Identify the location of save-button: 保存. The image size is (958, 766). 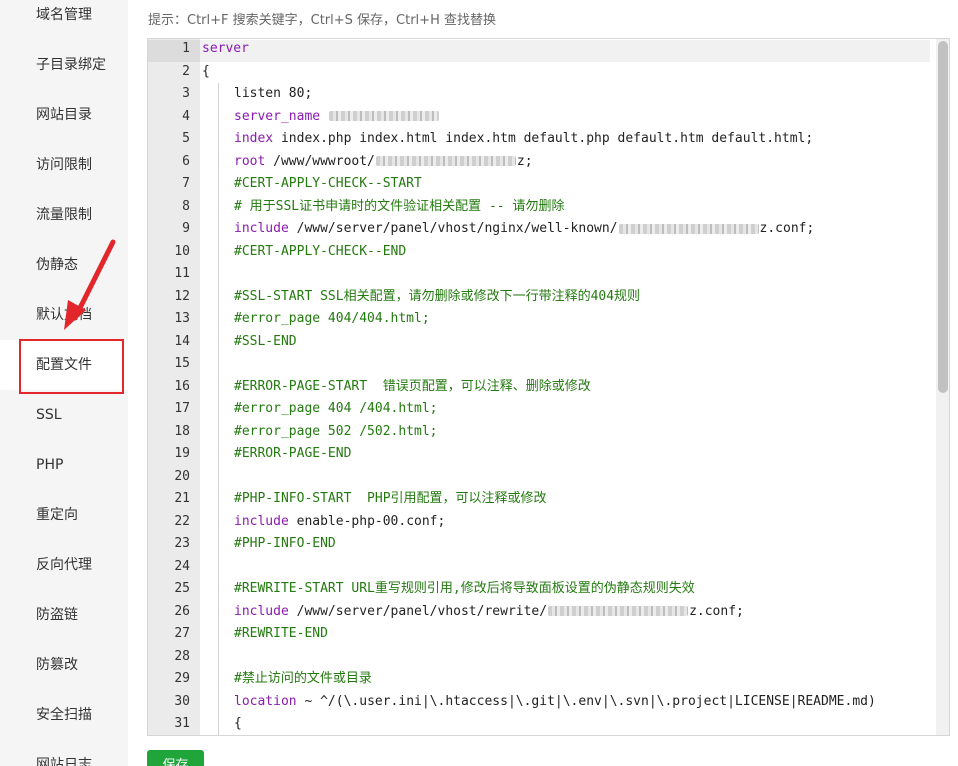
(175, 758).